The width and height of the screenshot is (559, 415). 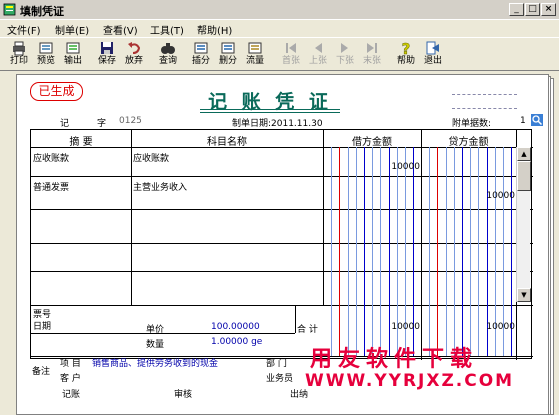 What do you see at coordinates (523, 121) in the screenshot?
I see `attachment-count: 1` at bounding box center [523, 121].